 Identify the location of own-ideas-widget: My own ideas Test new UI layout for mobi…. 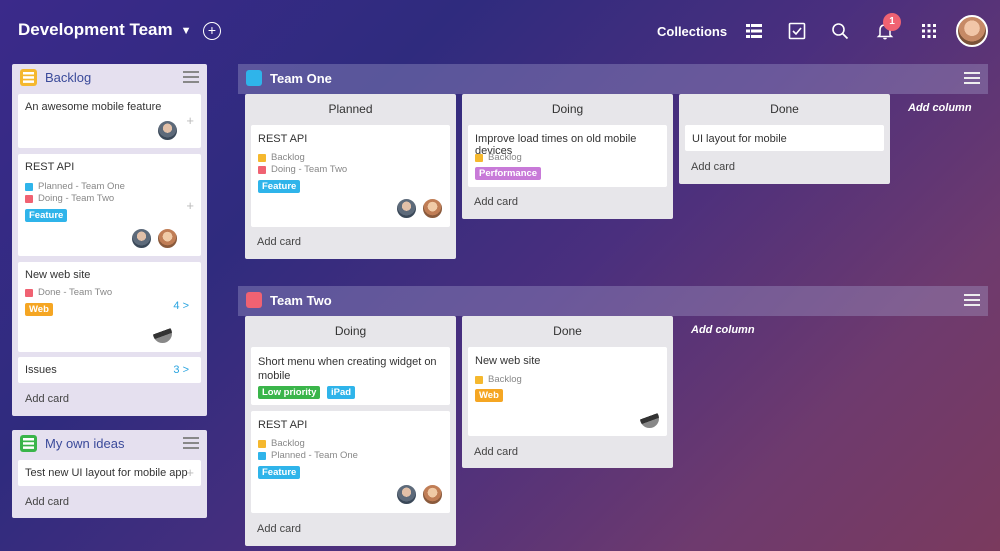
(109, 474).